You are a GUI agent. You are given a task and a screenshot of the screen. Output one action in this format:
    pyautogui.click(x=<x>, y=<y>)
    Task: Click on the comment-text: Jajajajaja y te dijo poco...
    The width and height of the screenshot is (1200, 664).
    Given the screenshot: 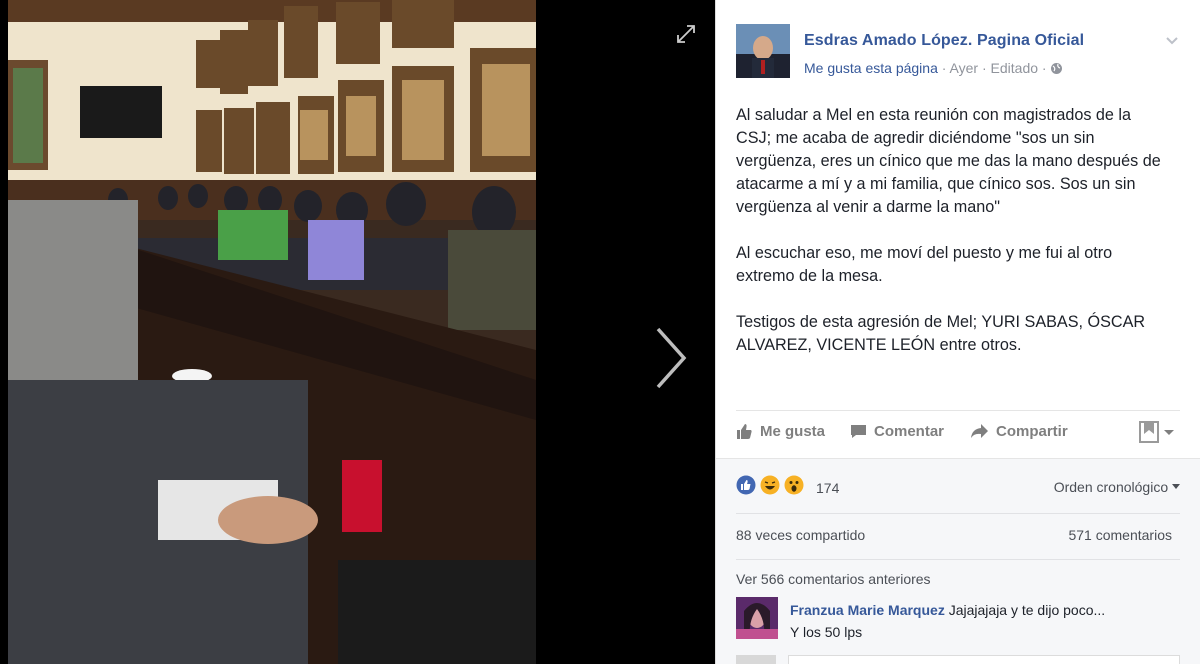 What is the action you would take?
    pyautogui.click(x=1027, y=610)
    